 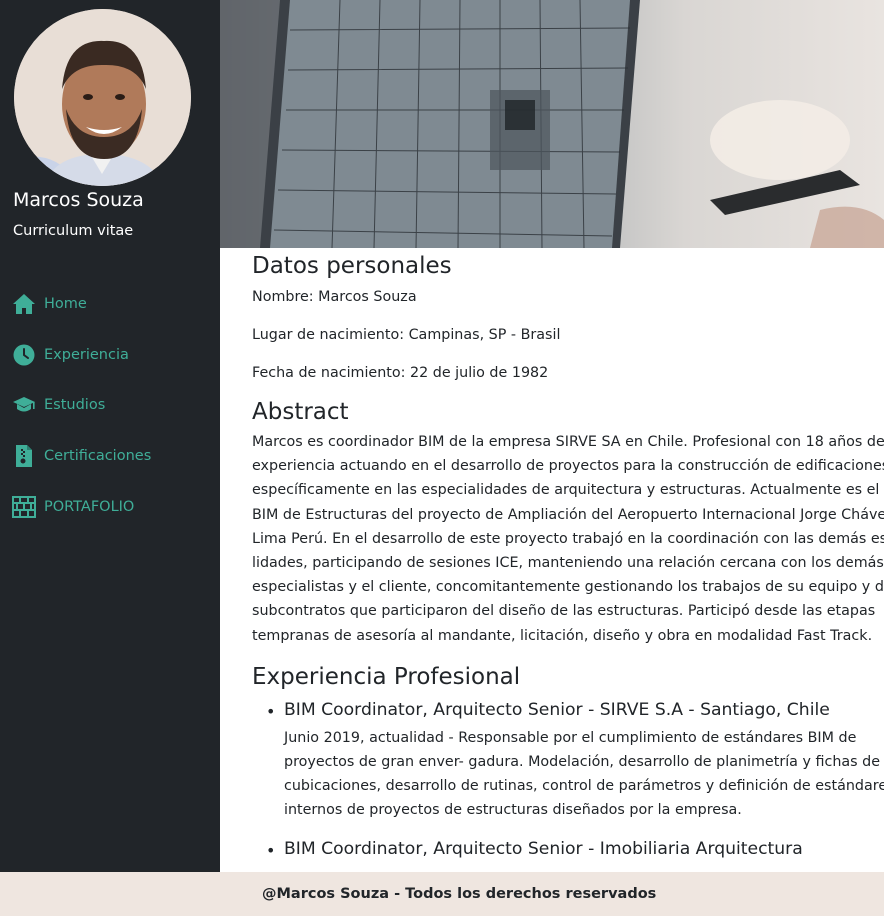 I want to click on nav-item-portafolio-label: PORTAFOLIO, so click(x=89, y=507).